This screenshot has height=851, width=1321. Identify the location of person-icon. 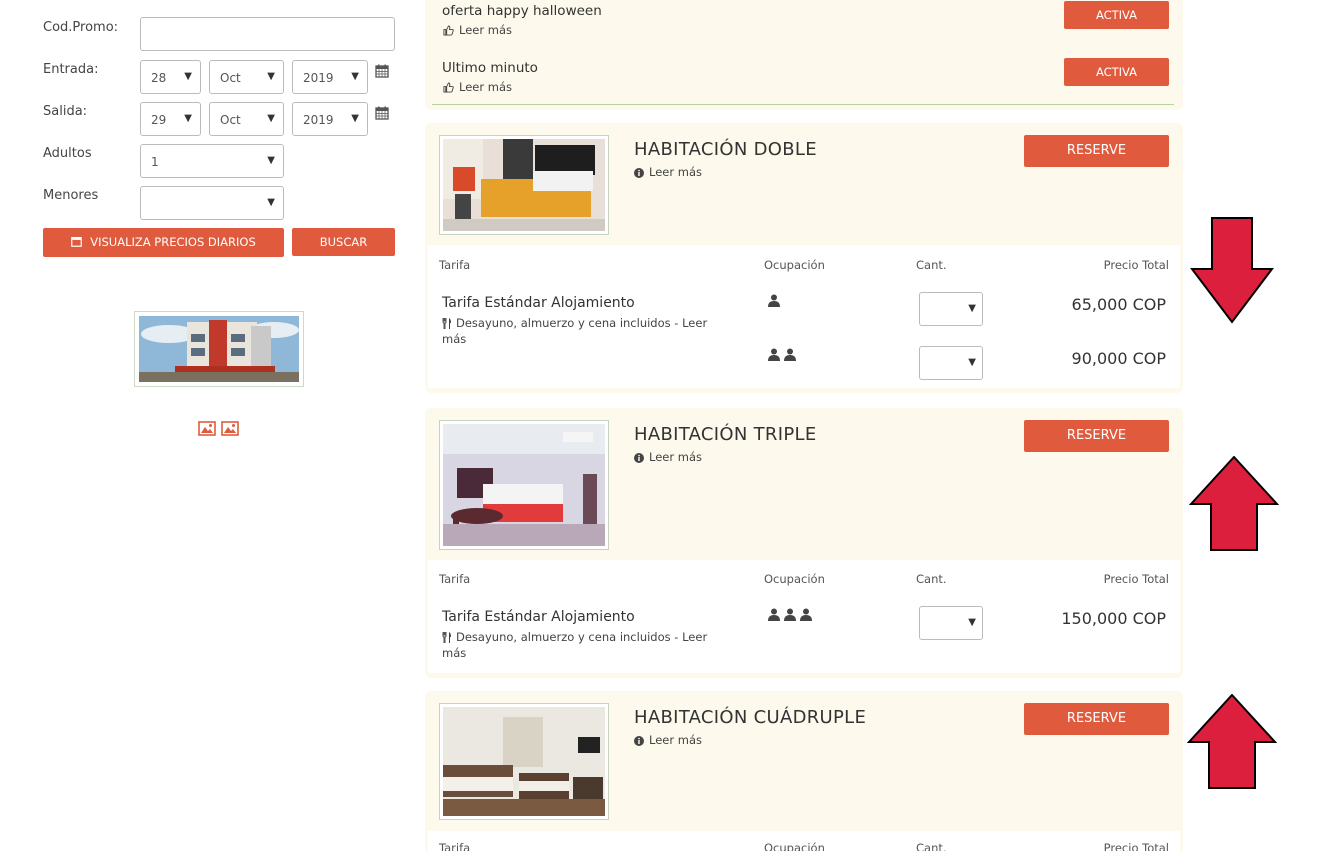
(774, 300).